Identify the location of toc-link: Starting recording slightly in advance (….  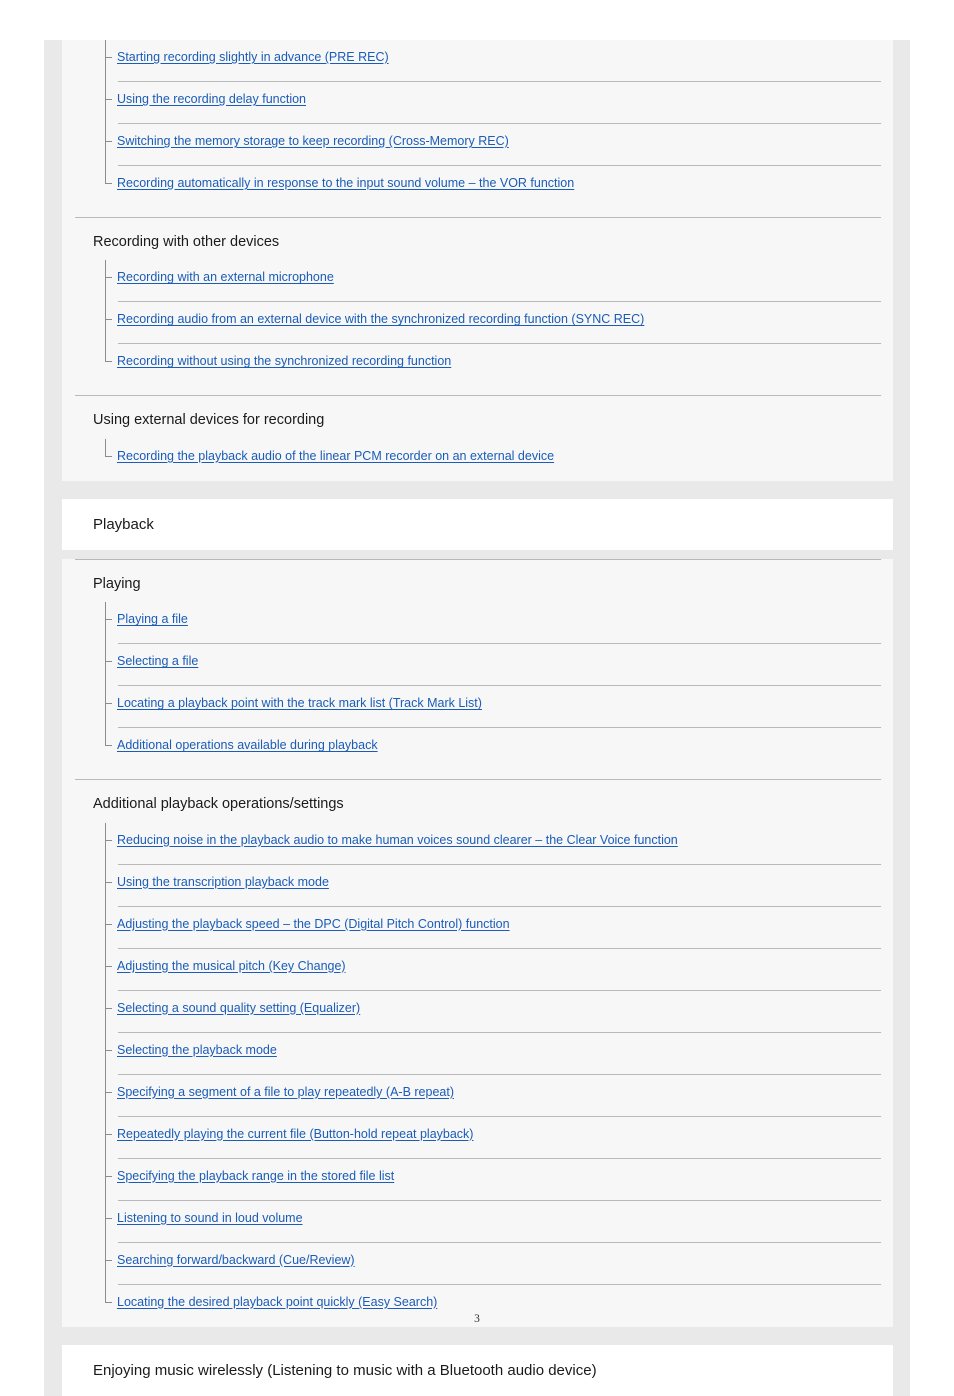
(253, 57).